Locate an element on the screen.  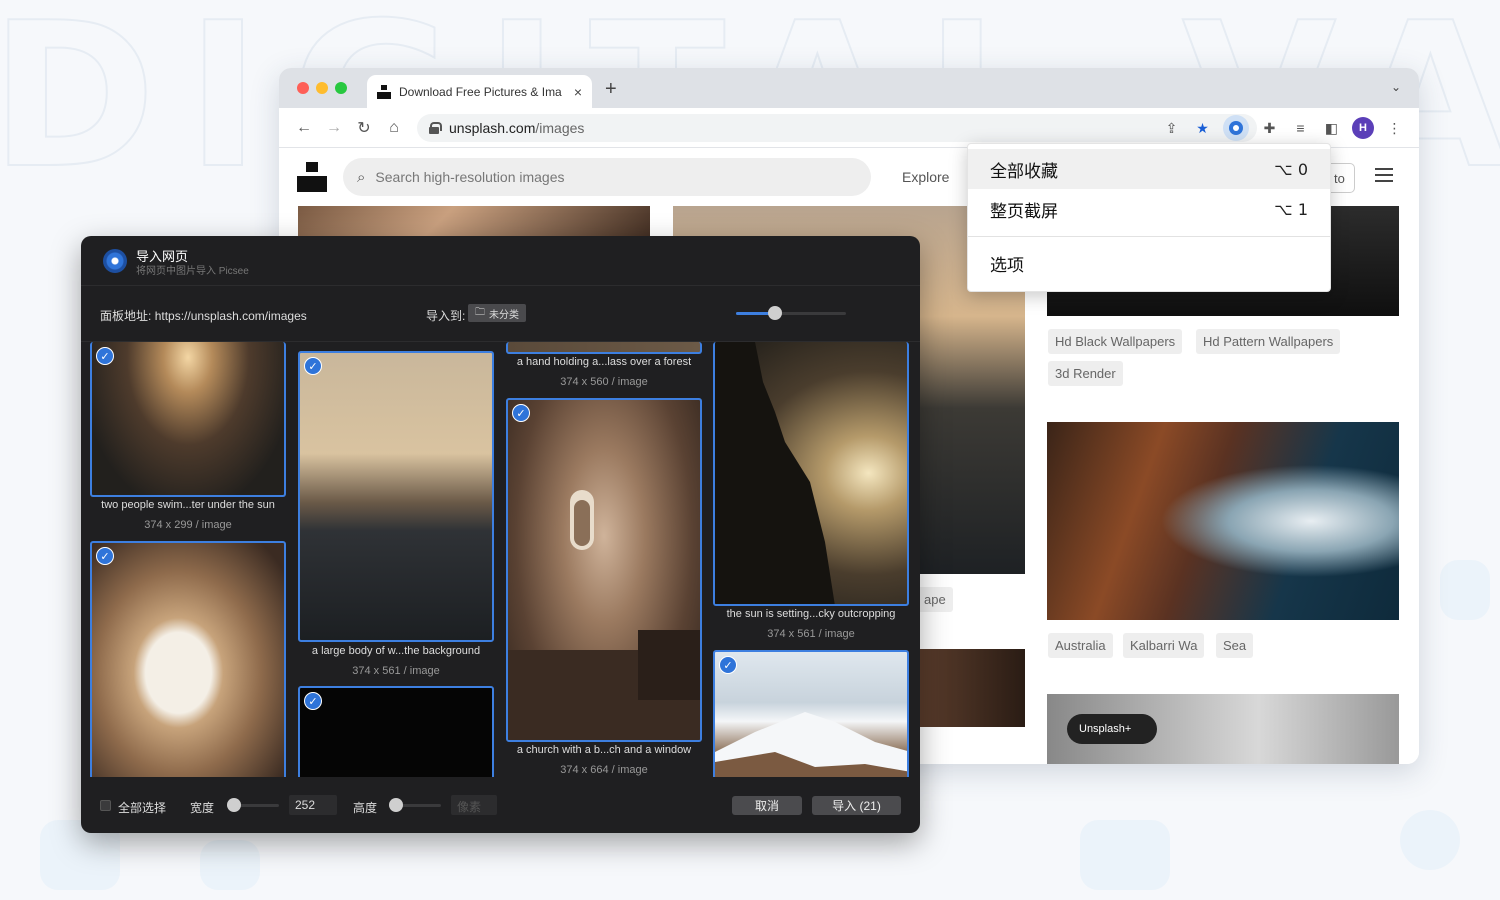
menu-divider is located at coordinates (1149, 236).